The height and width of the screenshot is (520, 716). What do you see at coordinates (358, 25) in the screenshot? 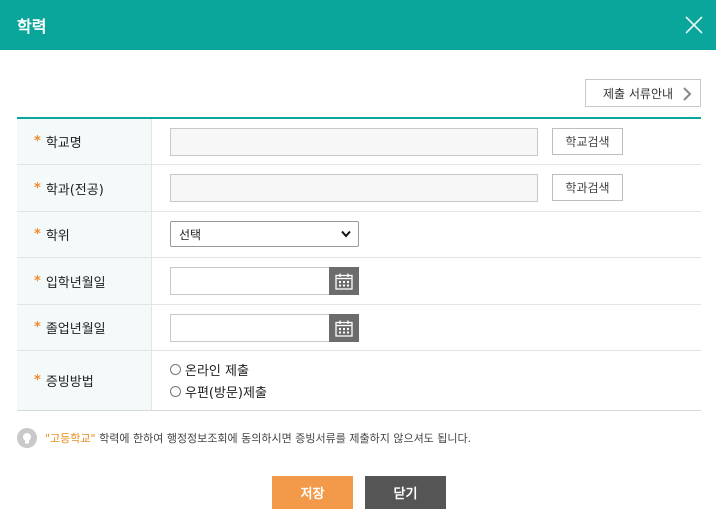
I see `dialog-header: 학력` at bounding box center [358, 25].